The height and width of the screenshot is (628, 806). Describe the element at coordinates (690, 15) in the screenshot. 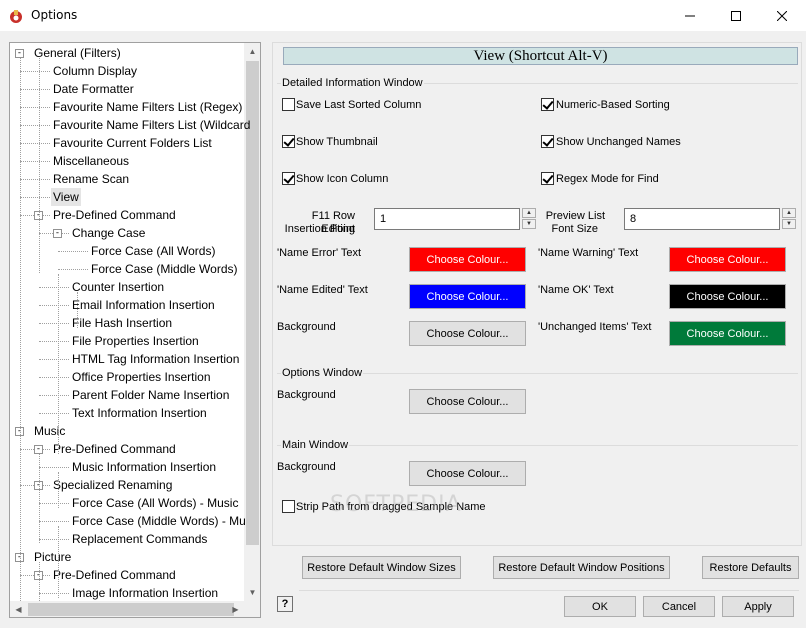

I see `minimize-button` at that location.